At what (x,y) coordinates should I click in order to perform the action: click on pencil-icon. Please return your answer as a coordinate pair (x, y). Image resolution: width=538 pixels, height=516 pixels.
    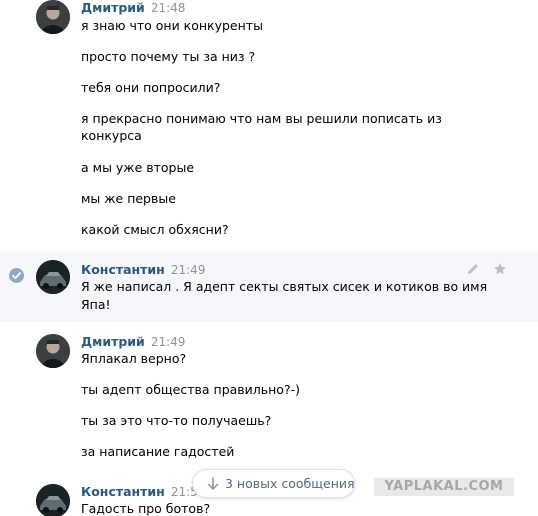
    Looking at the image, I should click on (473, 269).